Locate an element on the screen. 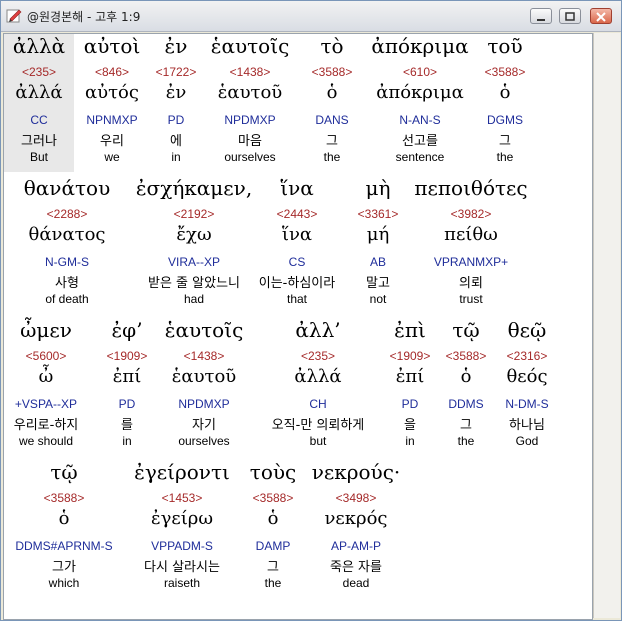 This screenshot has height=621, width=622. greek-word: ἐσχήκαμεν, is located at coordinates (194, 188).